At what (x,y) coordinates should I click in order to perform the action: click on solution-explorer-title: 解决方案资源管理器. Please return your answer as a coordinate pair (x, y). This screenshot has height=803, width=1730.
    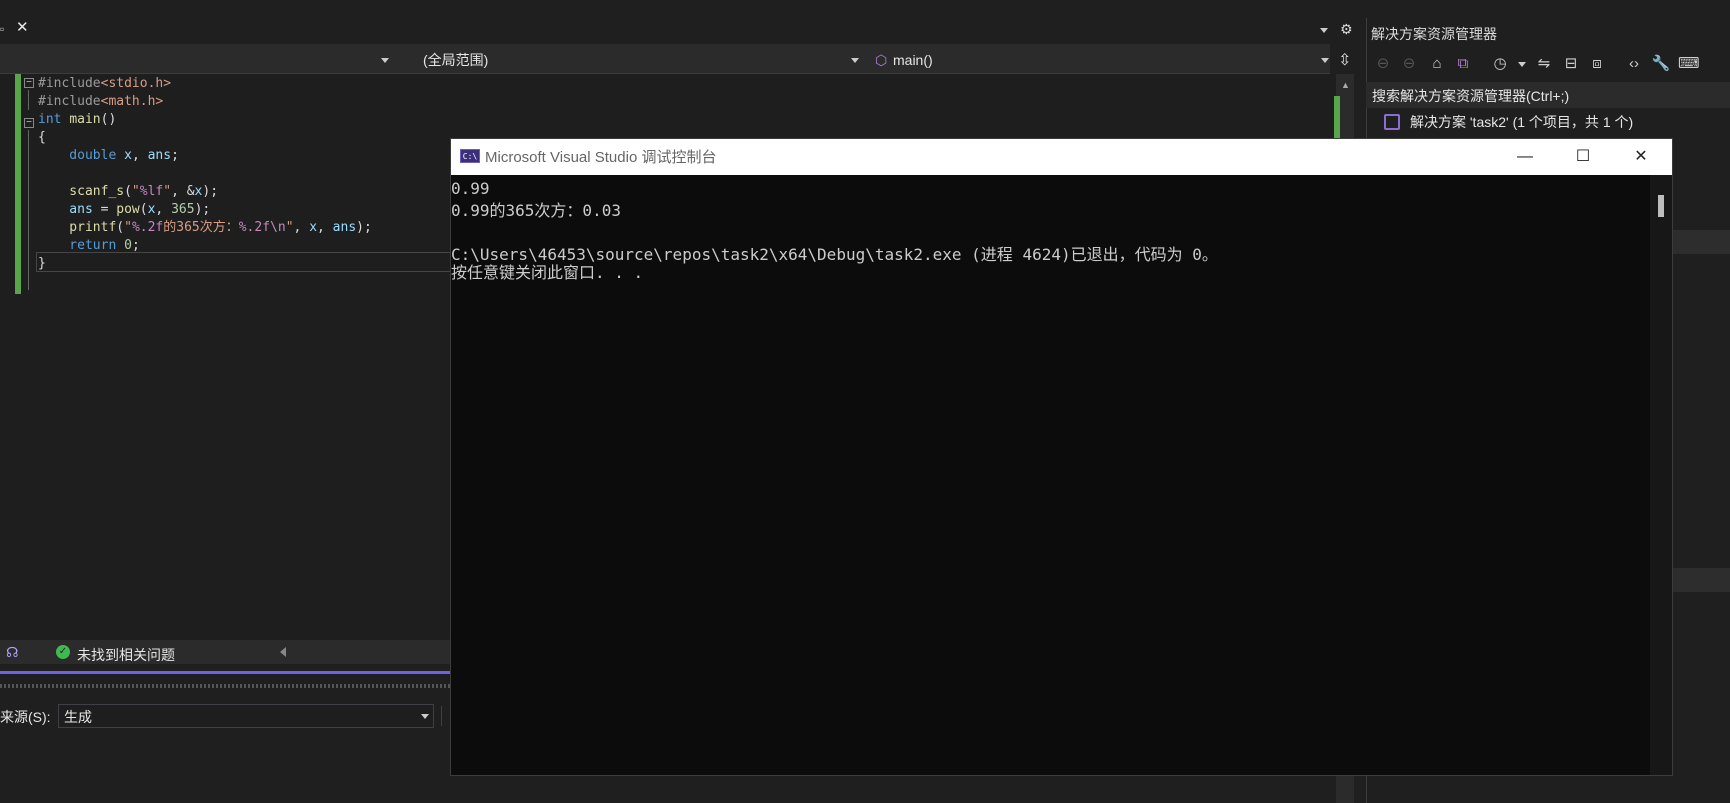
    Looking at the image, I should click on (1434, 34).